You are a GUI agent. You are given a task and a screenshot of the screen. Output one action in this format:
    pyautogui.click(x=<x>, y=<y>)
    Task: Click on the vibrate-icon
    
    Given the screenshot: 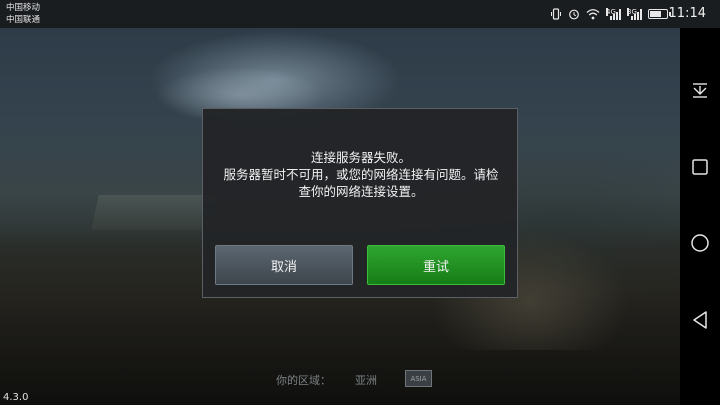 What is the action you would take?
    pyautogui.click(x=556, y=14)
    